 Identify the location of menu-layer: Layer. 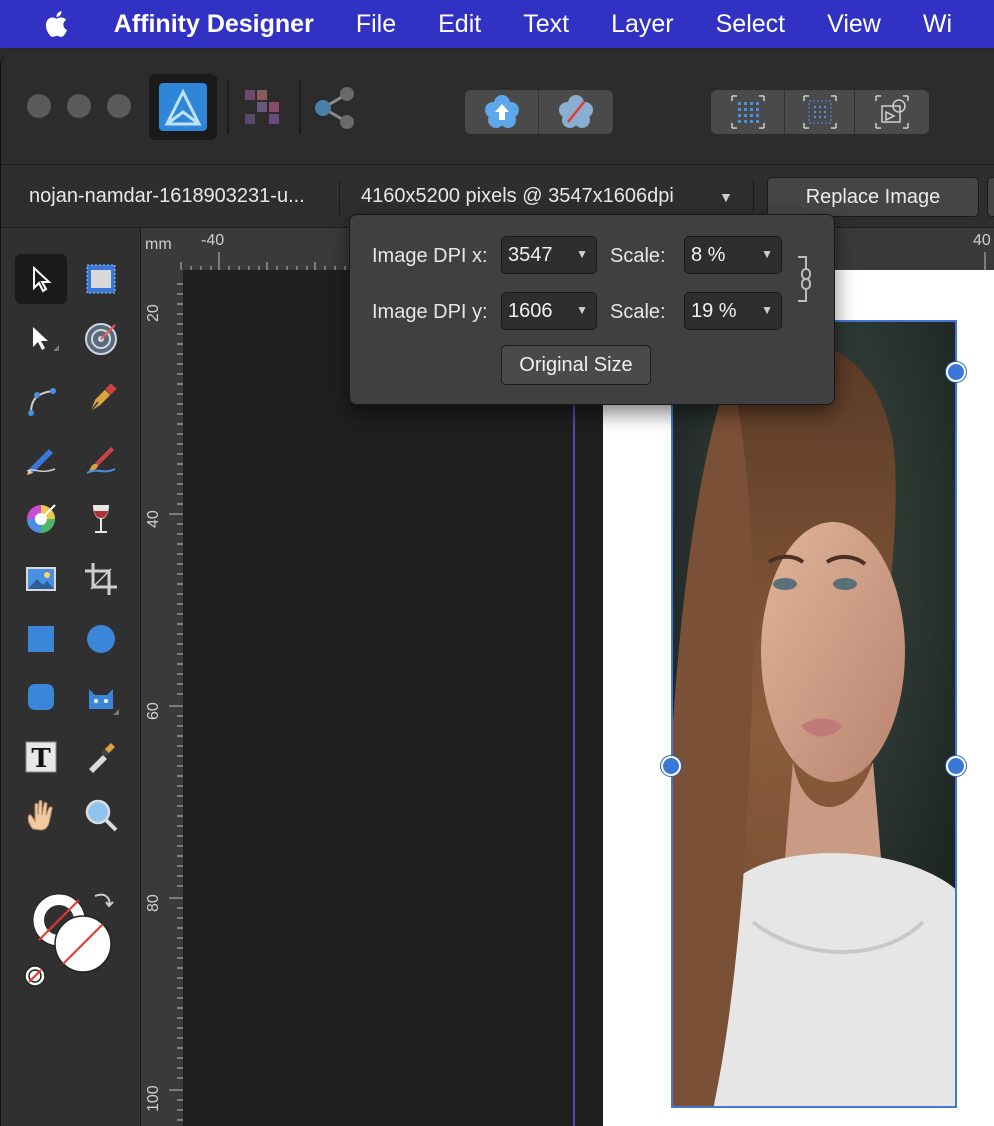
(642, 24).